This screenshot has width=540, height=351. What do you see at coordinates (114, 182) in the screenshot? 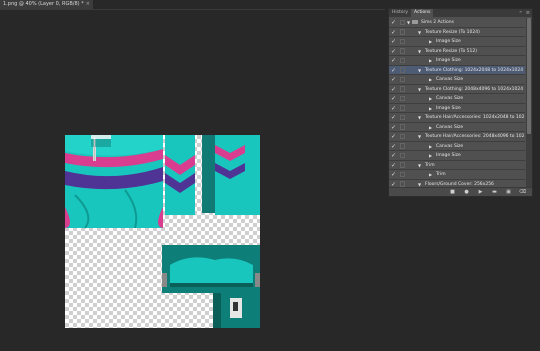
I see `shirt-panel` at bounding box center [114, 182].